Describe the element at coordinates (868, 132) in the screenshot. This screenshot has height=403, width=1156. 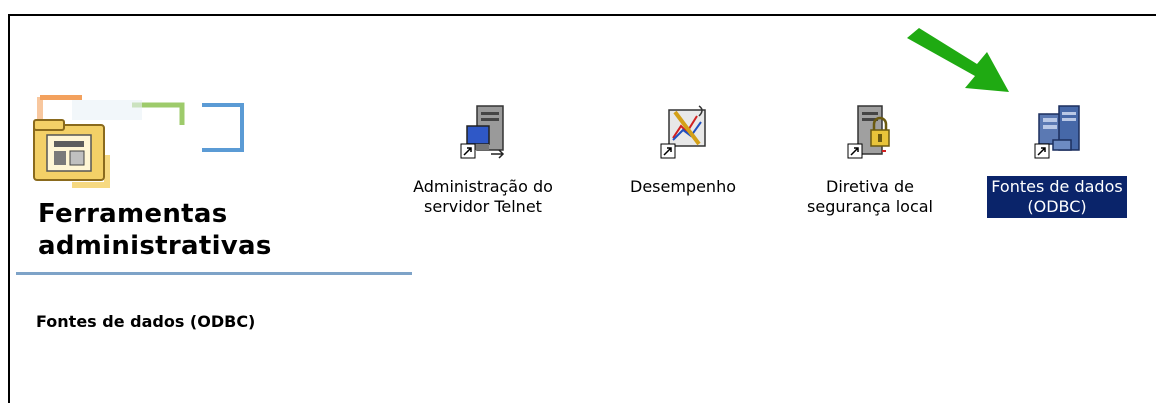
I see `local-security-policy-icon` at that location.